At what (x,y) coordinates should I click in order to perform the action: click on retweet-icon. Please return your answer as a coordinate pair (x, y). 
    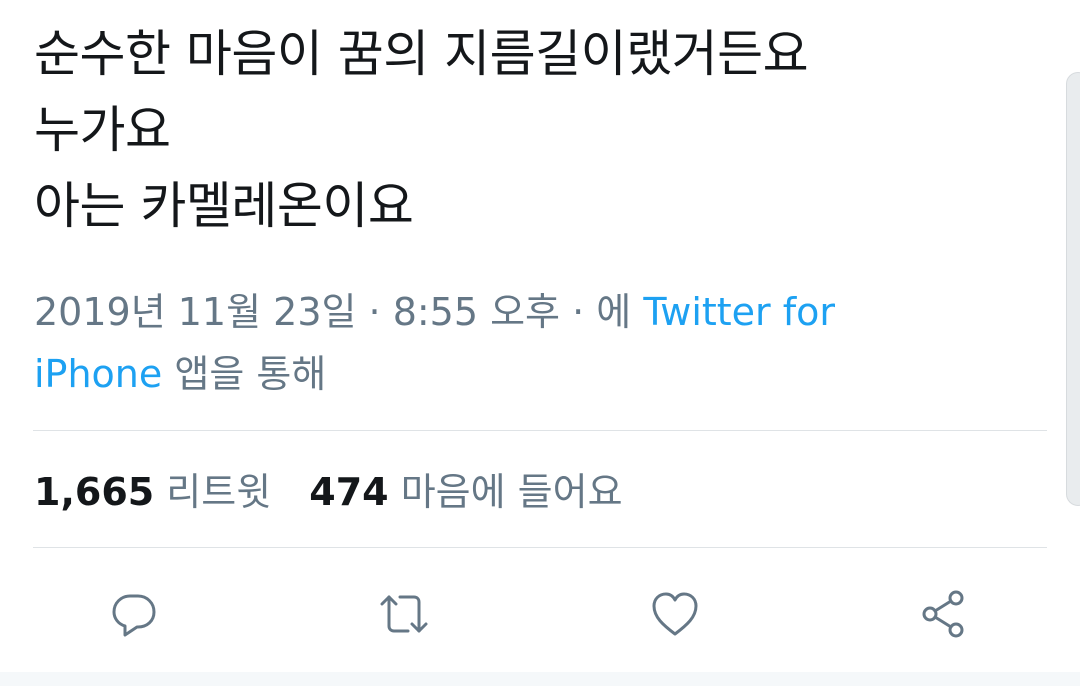
    Looking at the image, I should click on (404, 614).